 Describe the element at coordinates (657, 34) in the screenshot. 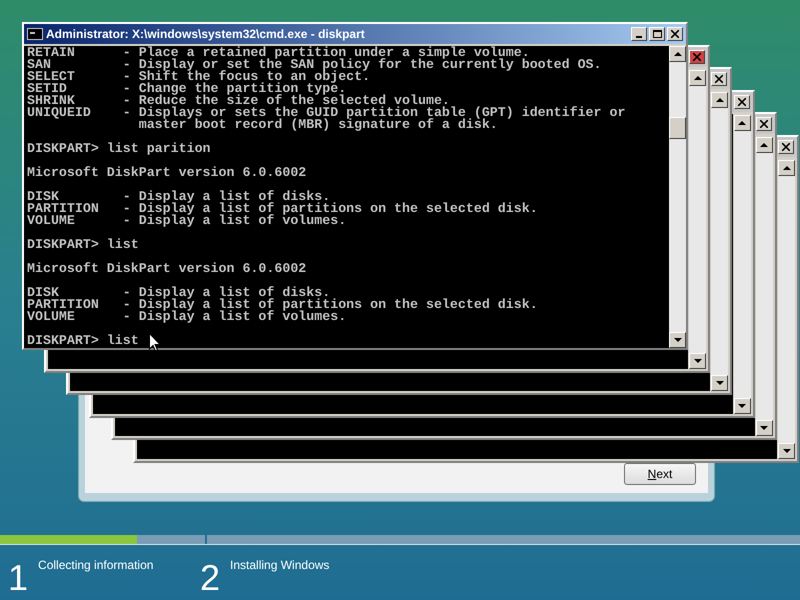

I see `maximize-icon` at that location.